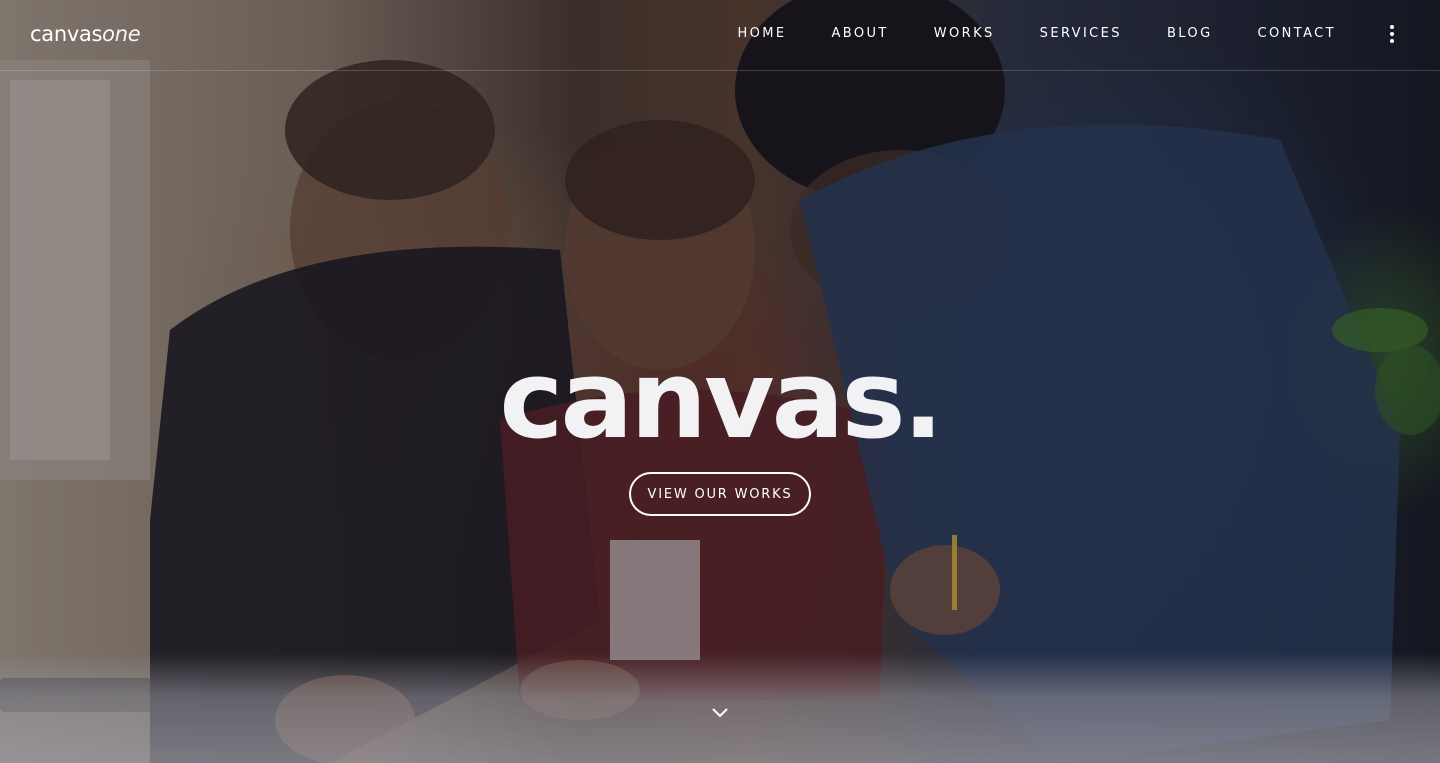  I want to click on hero-title: canvas., so click(721, 401).